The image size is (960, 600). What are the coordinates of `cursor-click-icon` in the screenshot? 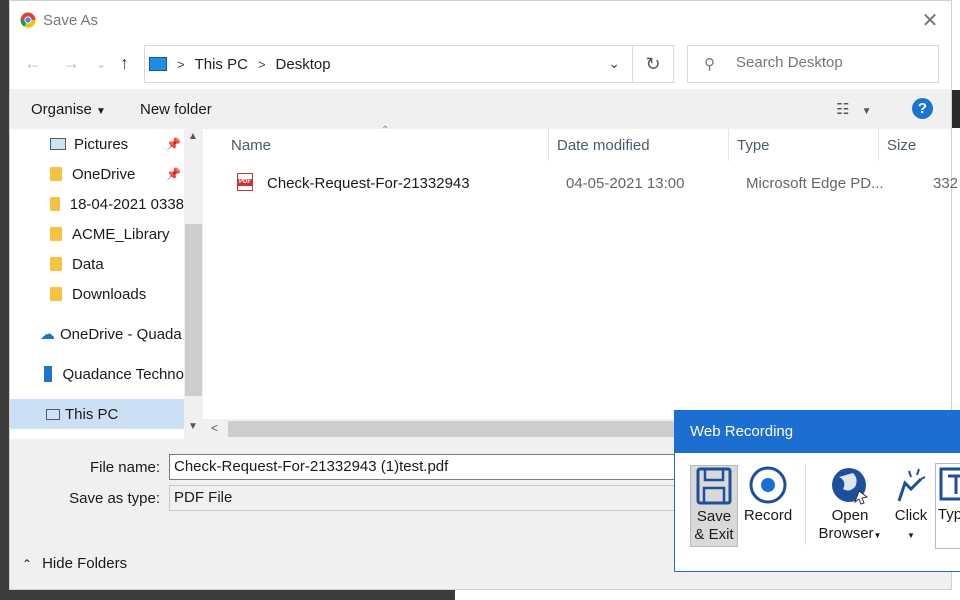 It's located at (911, 485).